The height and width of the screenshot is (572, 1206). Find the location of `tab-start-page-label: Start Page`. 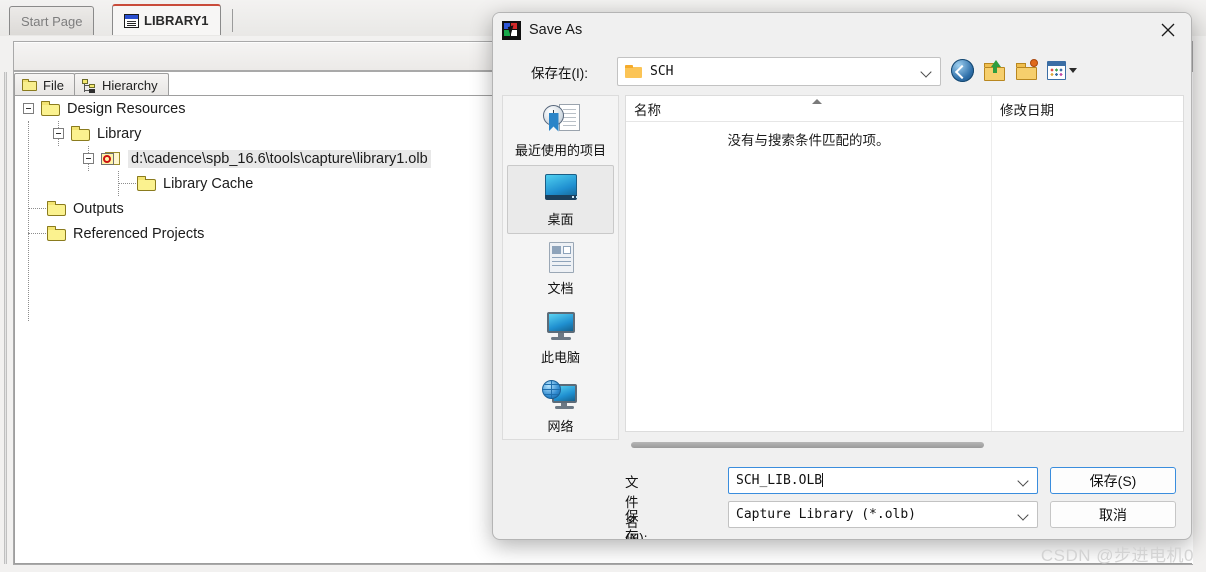

tab-start-page-label: Start Page is located at coordinates (52, 21).